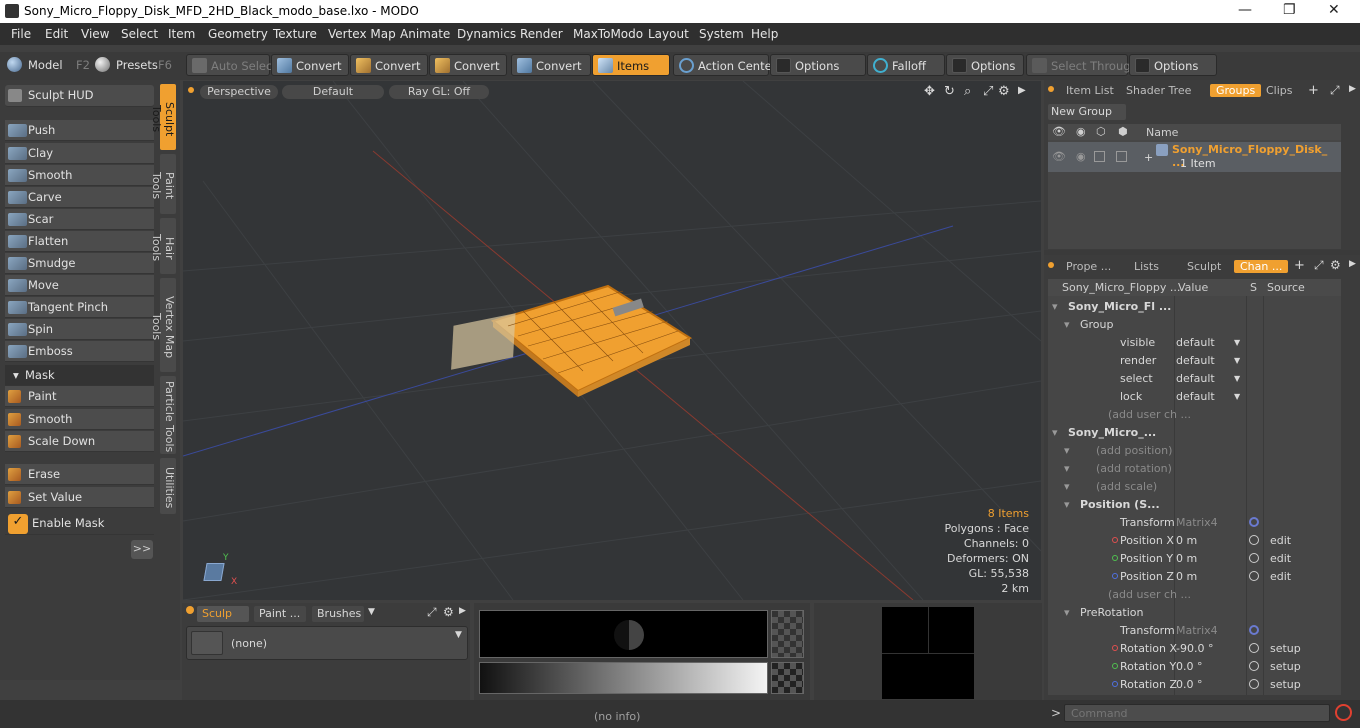 This screenshot has width=1360, height=728. I want to click on tool-spin: Spin, so click(79, 329).